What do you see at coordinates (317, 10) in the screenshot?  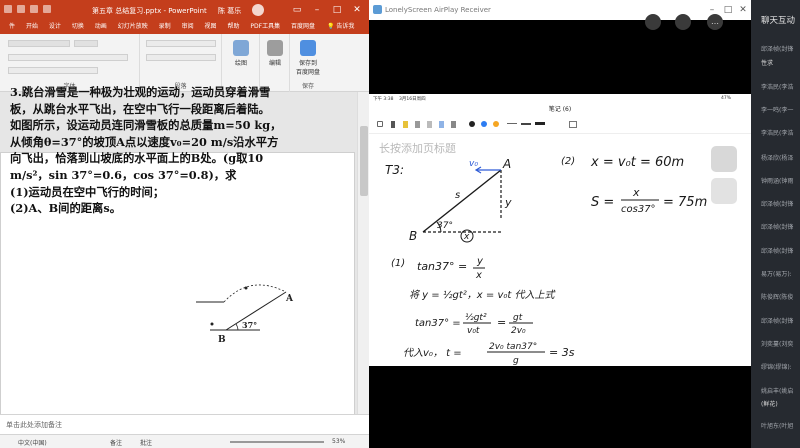 I see `minimize-icon: –` at bounding box center [317, 10].